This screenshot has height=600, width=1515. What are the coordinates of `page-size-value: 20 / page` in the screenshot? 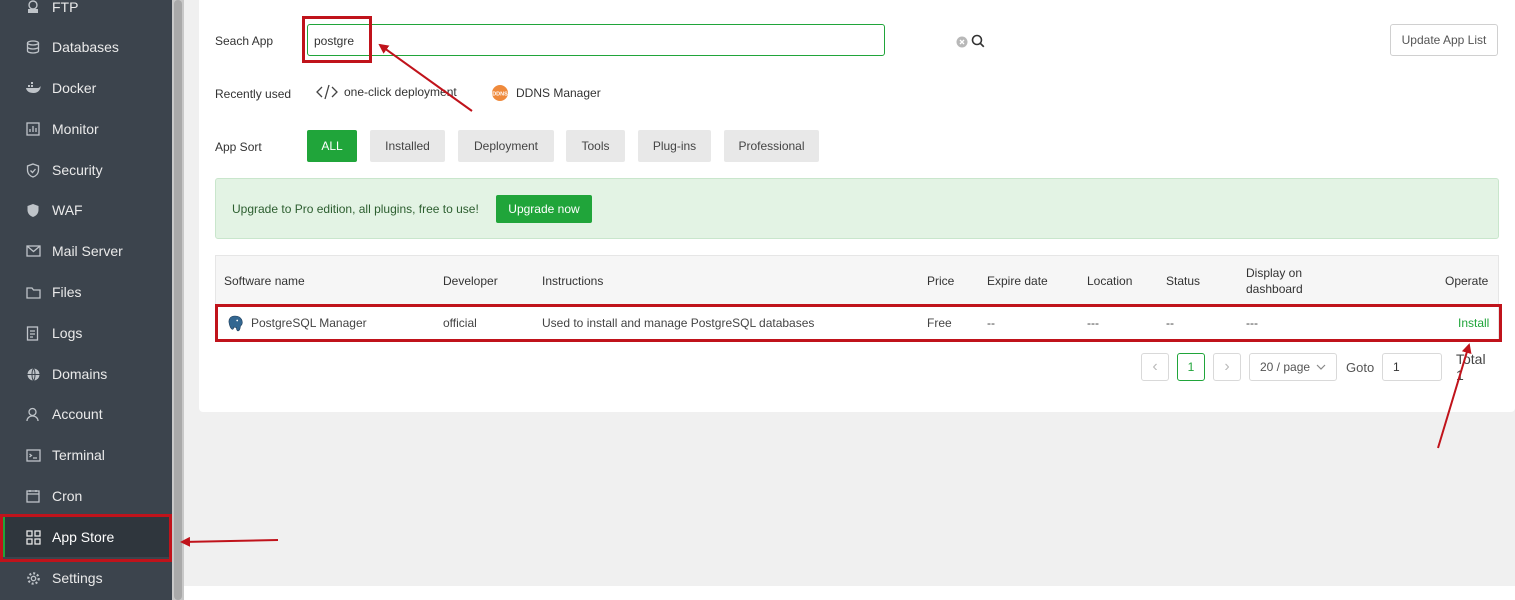 It's located at (1285, 367).